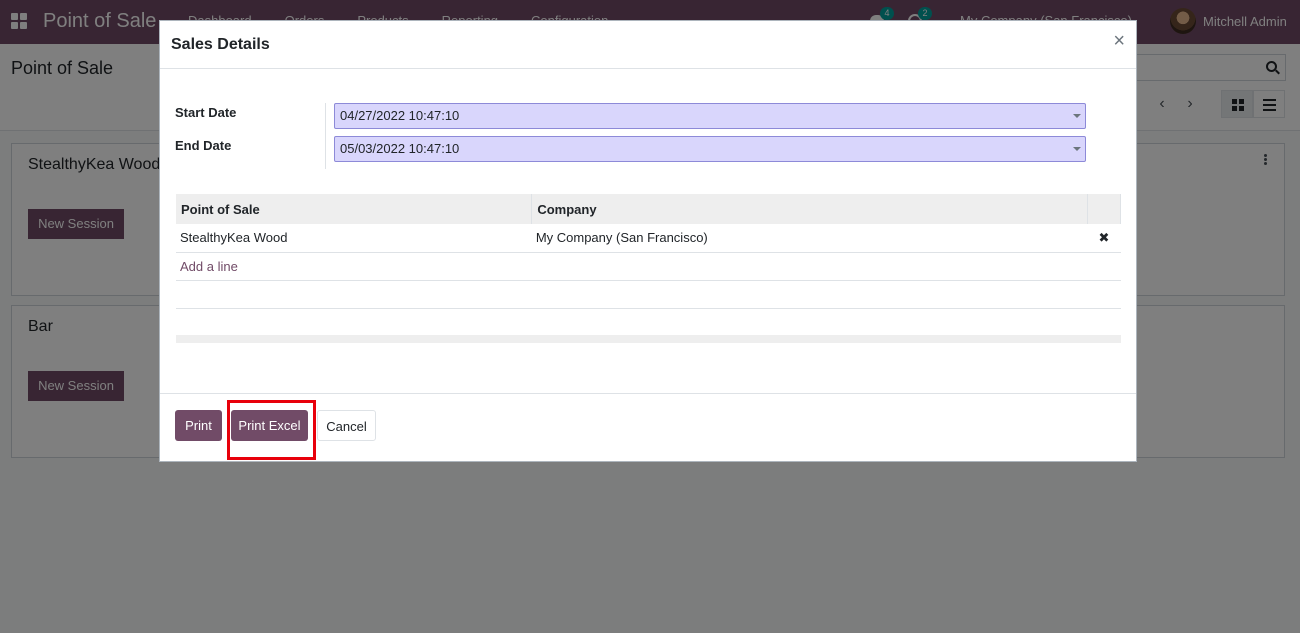 This screenshot has height=633, width=1300. What do you see at coordinates (710, 149) in the screenshot?
I see `end-date-field: 05/03/2022 10:47:10` at bounding box center [710, 149].